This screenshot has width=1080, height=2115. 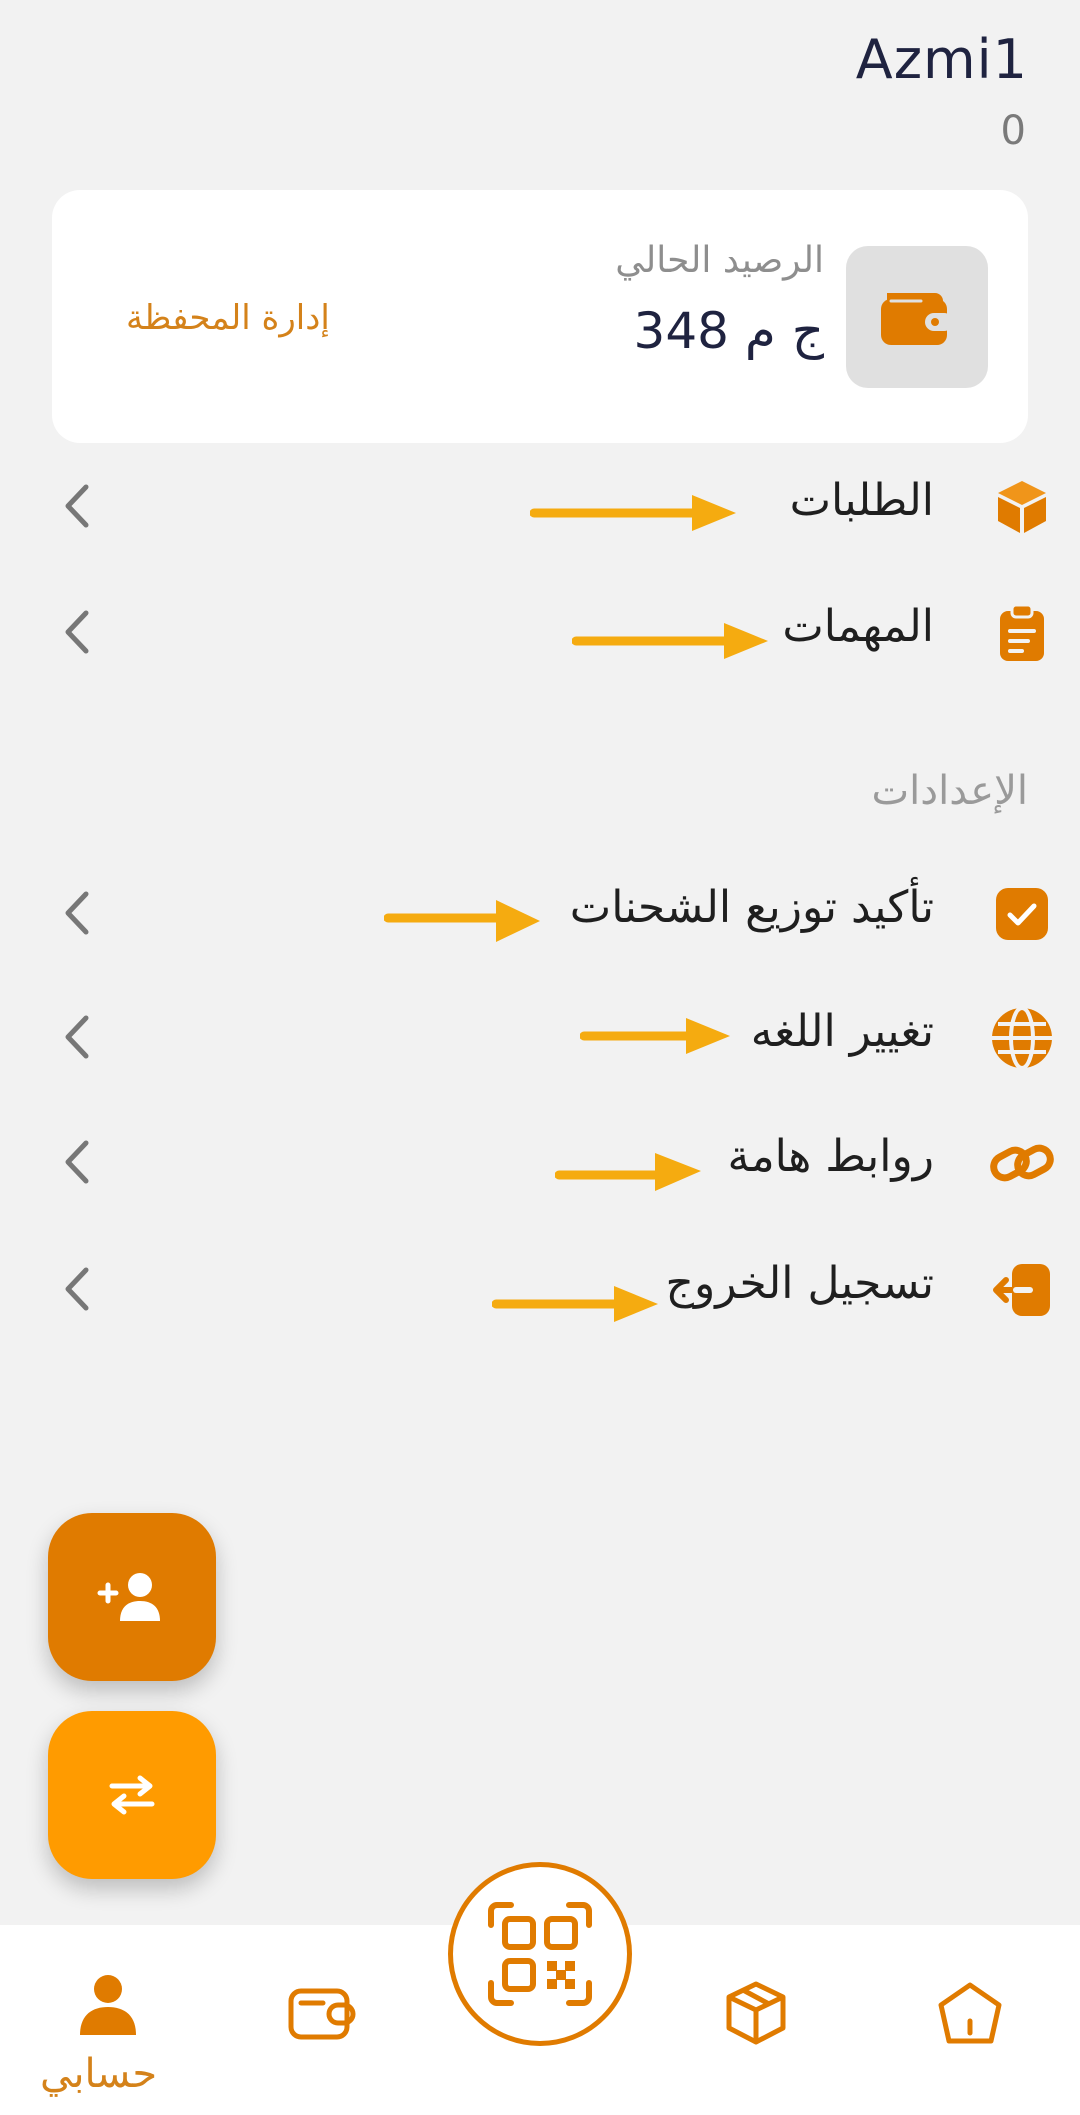 I want to click on menu-label-logout: تسجيل الخروج, so click(x=799, y=1283).